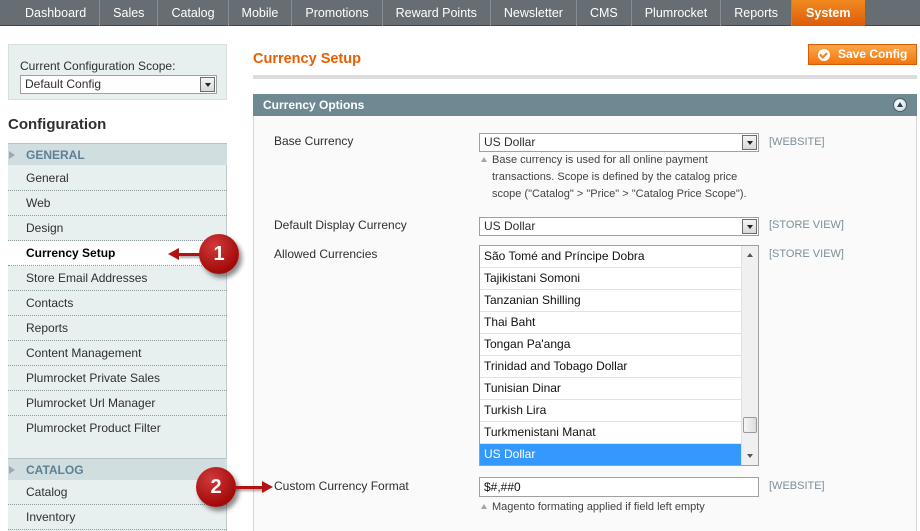 This screenshot has height=531, width=920. I want to click on sidebar-item-contacts: Contacts, so click(117, 303).